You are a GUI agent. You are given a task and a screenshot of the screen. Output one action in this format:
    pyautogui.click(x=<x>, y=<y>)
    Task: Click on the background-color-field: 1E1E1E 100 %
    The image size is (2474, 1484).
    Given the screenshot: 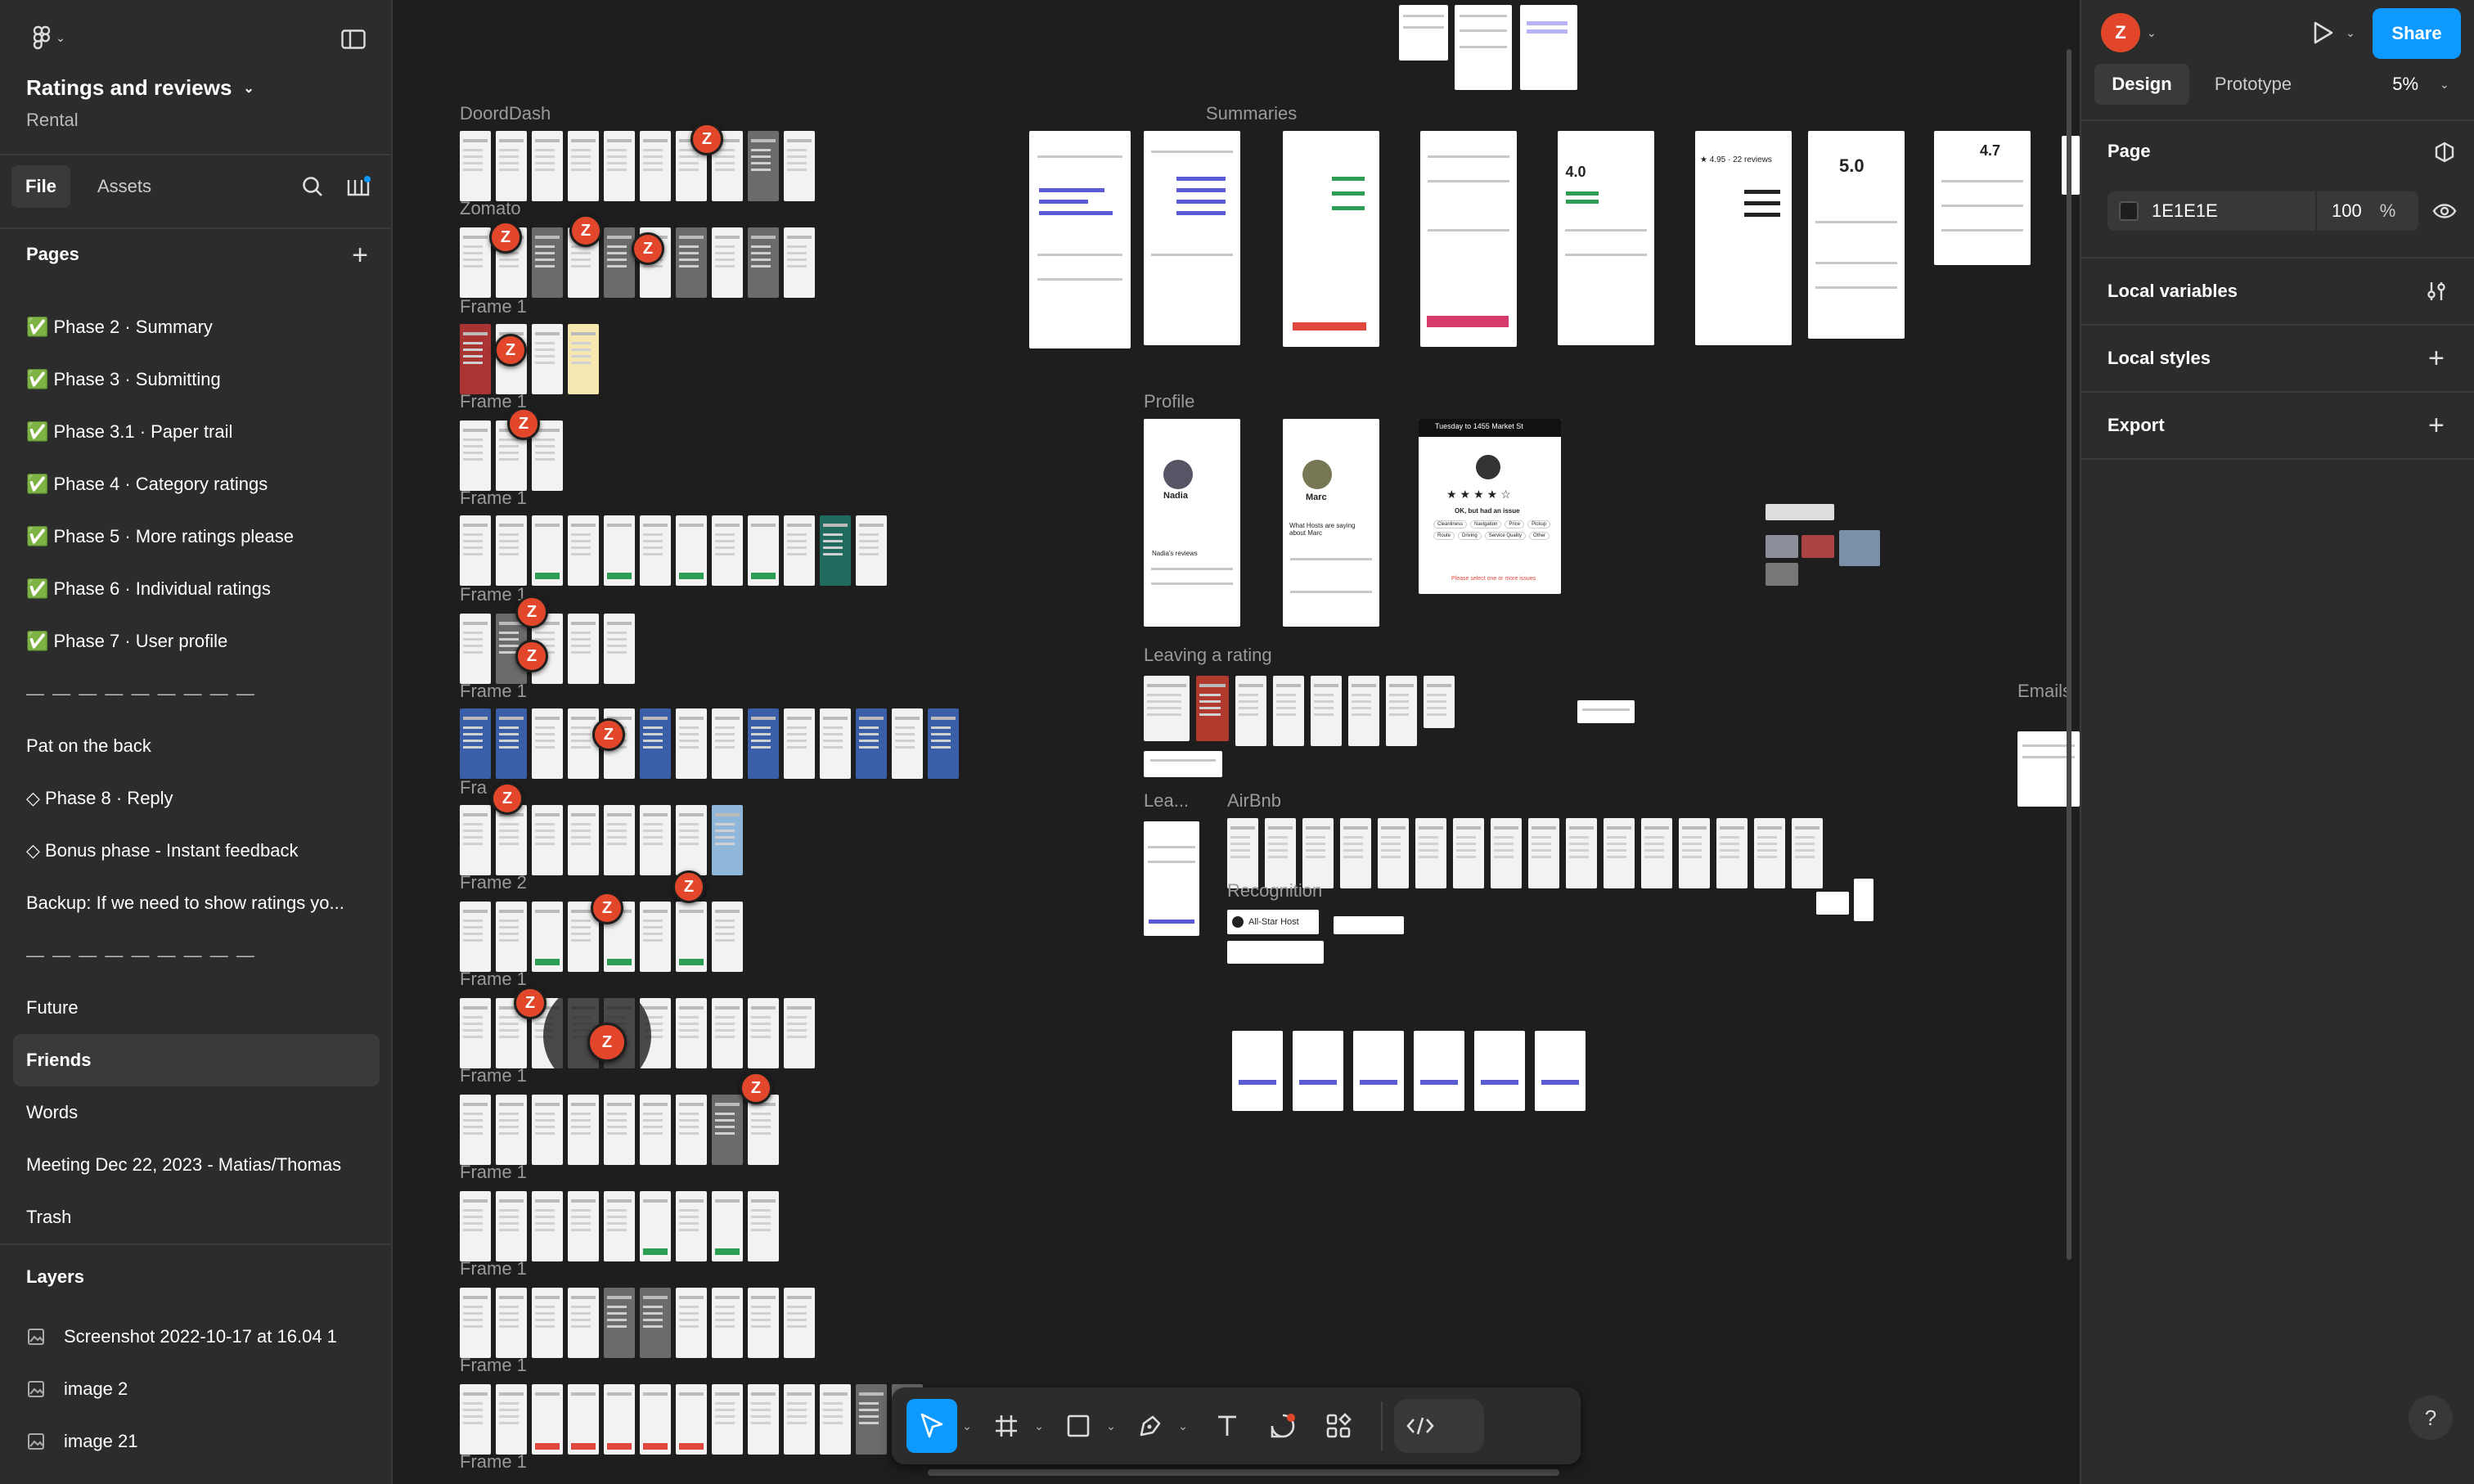 What is the action you would take?
    pyautogui.click(x=2262, y=211)
    